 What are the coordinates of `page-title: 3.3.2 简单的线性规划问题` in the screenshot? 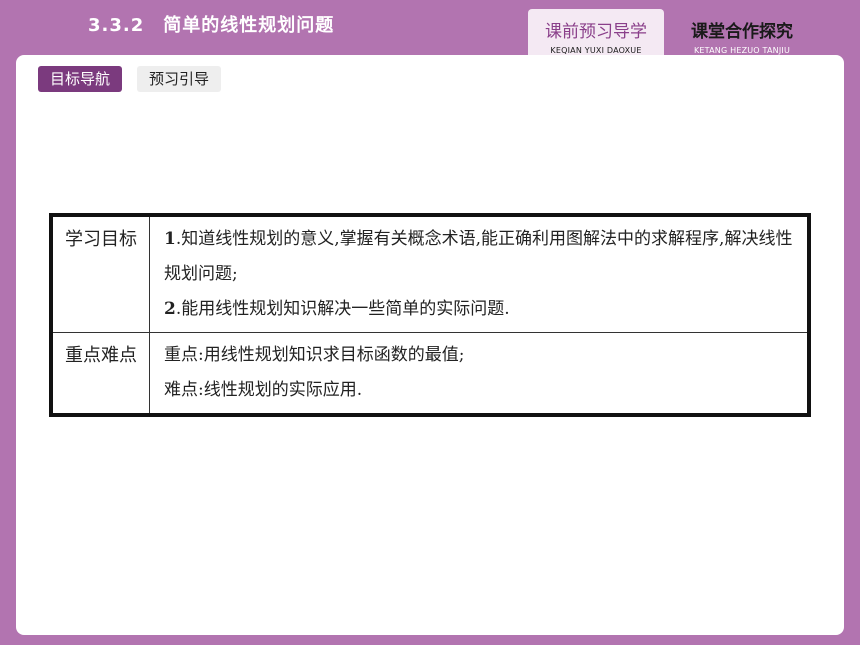 It's located at (211, 25).